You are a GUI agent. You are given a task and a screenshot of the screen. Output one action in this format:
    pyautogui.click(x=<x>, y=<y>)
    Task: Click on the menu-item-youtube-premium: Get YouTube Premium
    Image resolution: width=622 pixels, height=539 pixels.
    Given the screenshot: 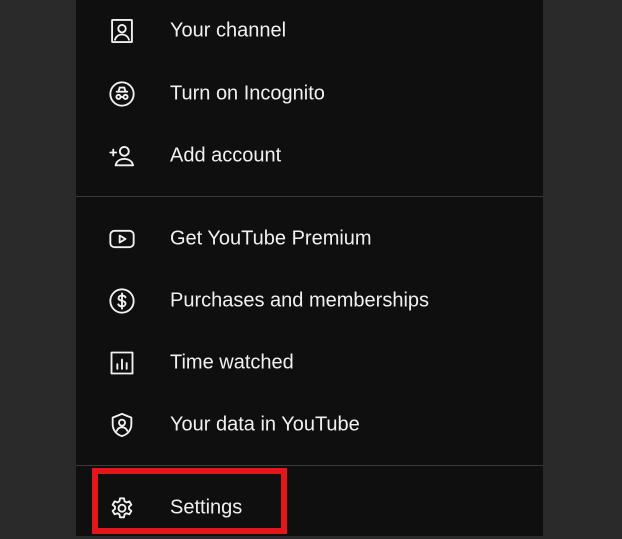 What is the action you would take?
    pyautogui.click(x=309, y=239)
    